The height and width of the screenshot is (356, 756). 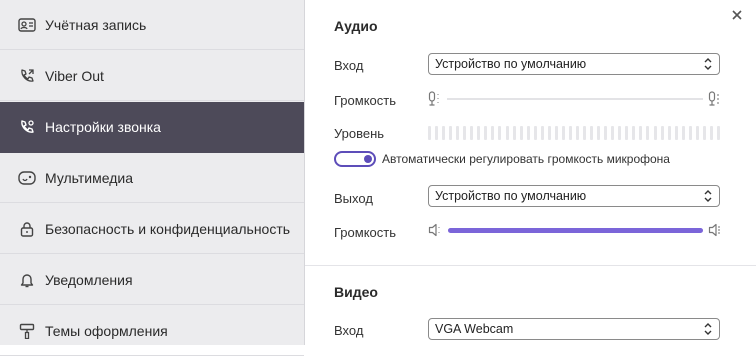 What do you see at coordinates (349, 65) in the screenshot?
I see `audio-input-label: Вход` at bounding box center [349, 65].